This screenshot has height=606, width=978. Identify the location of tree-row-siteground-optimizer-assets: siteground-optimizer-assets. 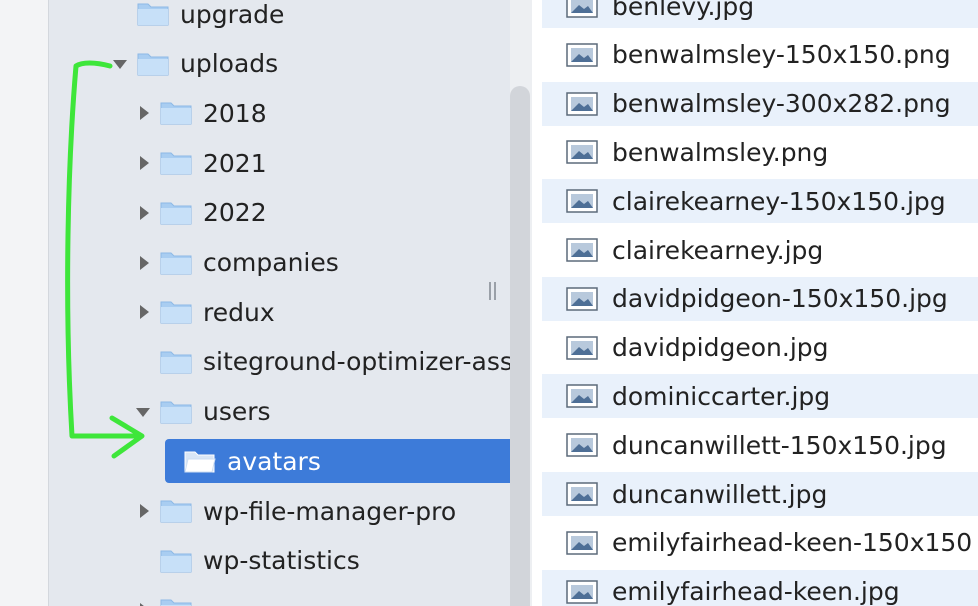
(279, 362).